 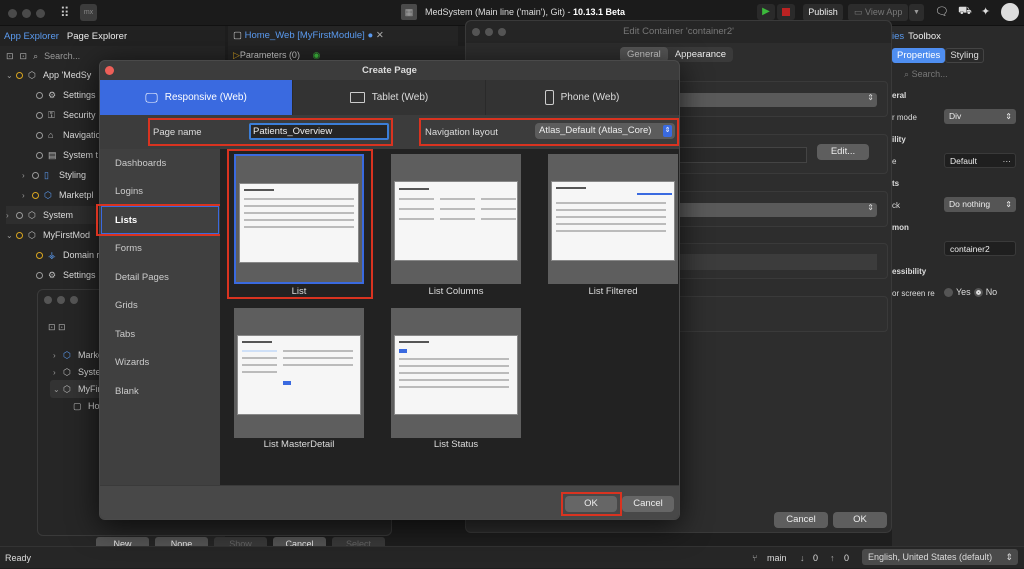 I want to click on expand-all-icon: ⊡, so click(x=24, y=56).